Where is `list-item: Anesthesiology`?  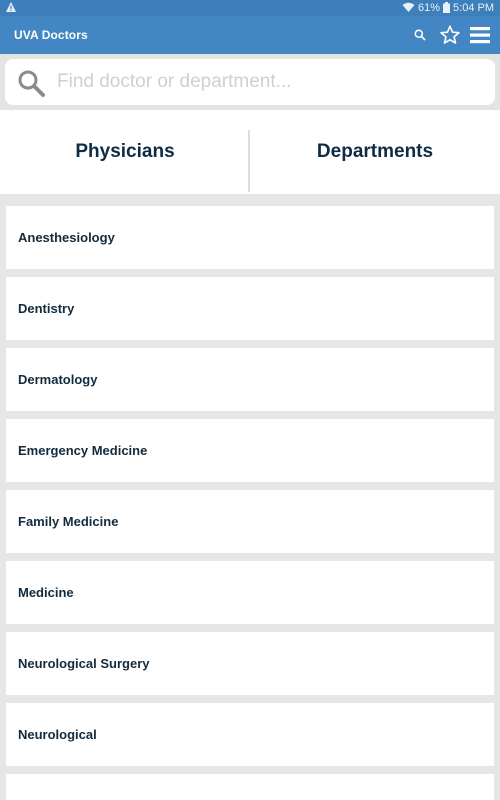
list-item: Anesthesiology is located at coordinates (250, 237).